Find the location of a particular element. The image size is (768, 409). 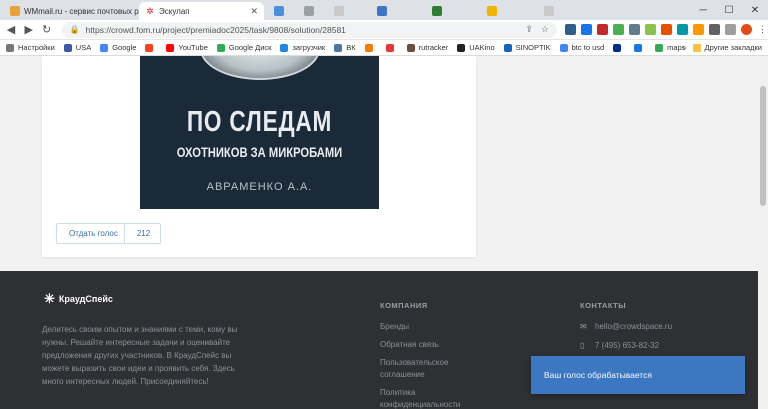

bookmark-item: USA is located at coordinates (77, 47).